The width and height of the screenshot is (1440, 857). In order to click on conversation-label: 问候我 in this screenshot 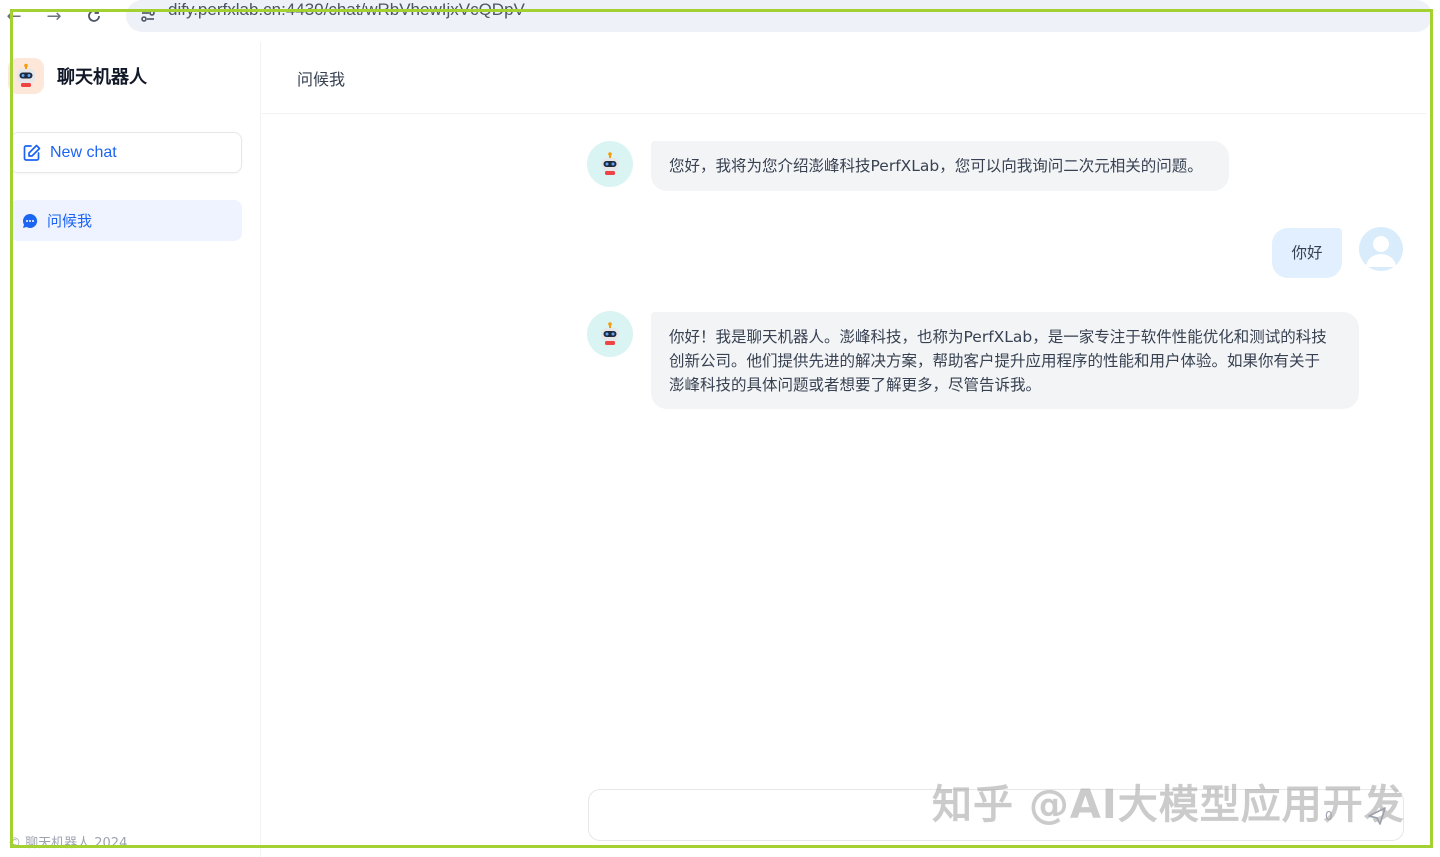, I will do `click(70, 221)`.